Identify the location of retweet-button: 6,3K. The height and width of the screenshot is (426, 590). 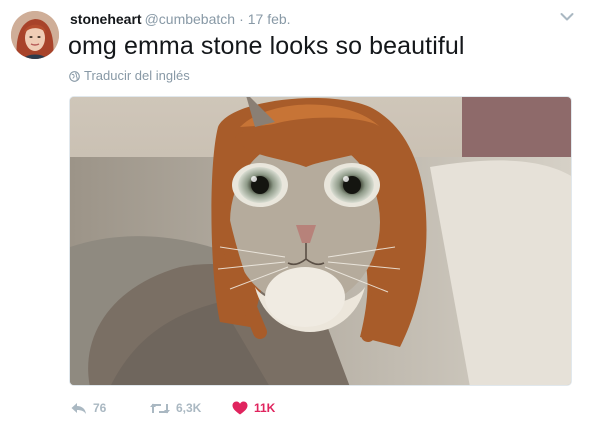
(191, 408).